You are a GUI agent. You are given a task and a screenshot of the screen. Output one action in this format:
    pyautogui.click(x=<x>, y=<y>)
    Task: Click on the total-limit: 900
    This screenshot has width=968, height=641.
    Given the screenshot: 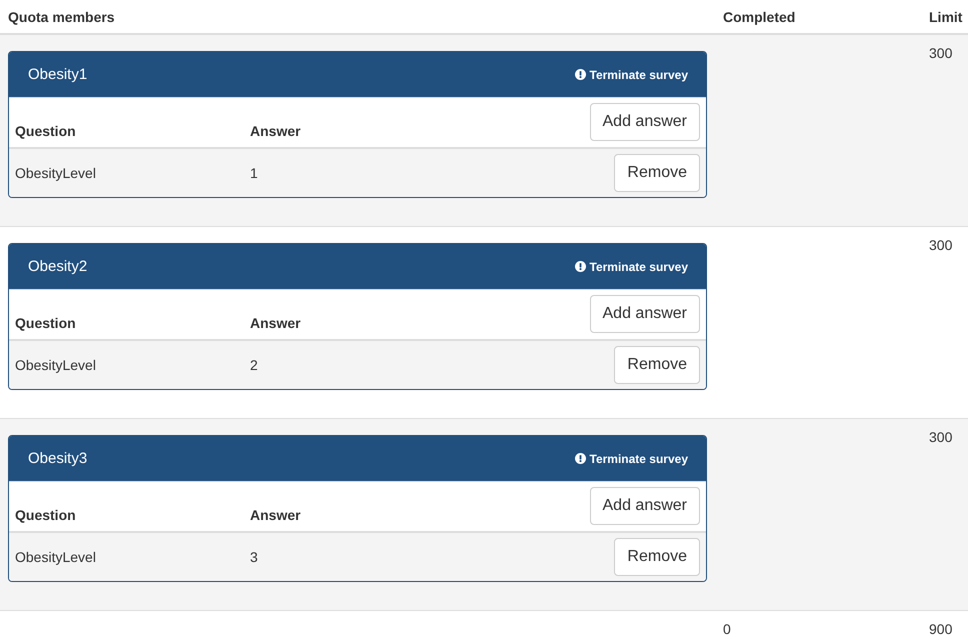 What is the action you would take?
    pyautogui.click(x=940, y=629)
    